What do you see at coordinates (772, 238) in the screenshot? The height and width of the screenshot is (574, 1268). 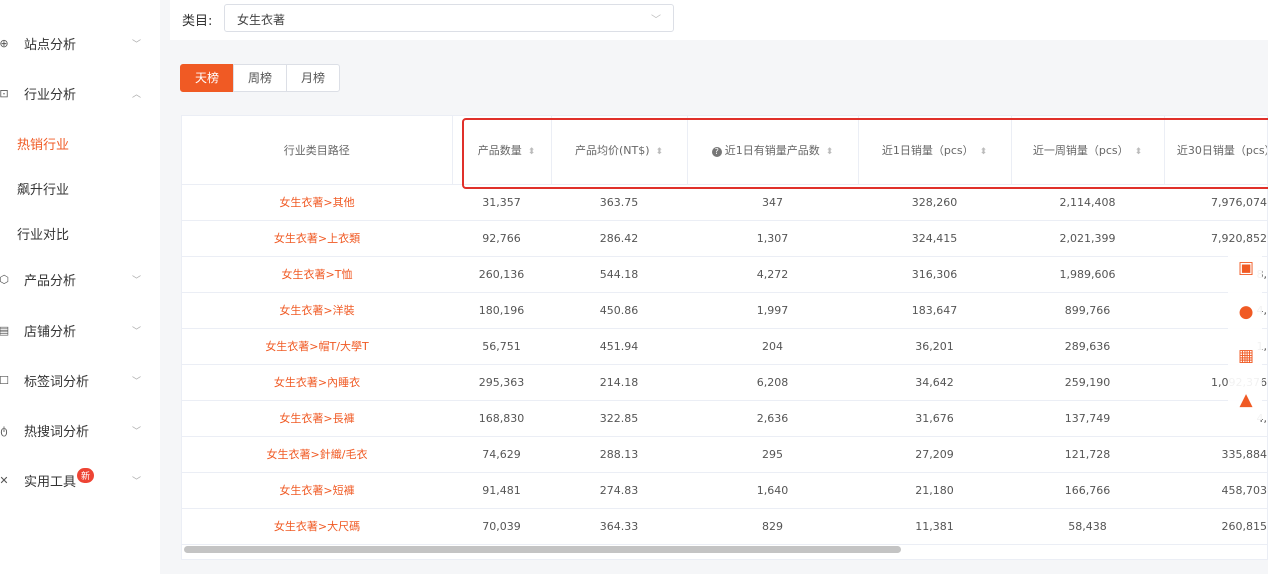 I see `cell: 1,307` at bounding box center [772, 238].